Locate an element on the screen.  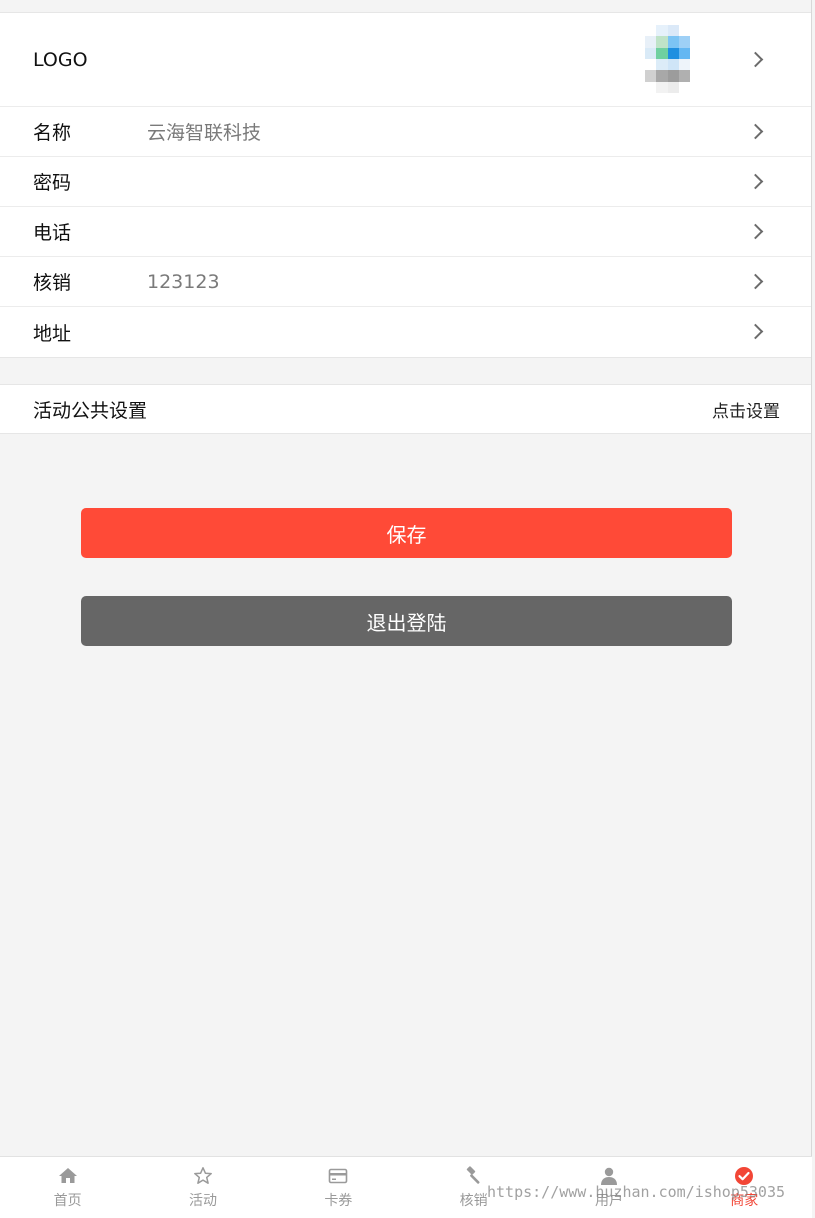
field-label: 密码 is located at coordinates (52, 183).